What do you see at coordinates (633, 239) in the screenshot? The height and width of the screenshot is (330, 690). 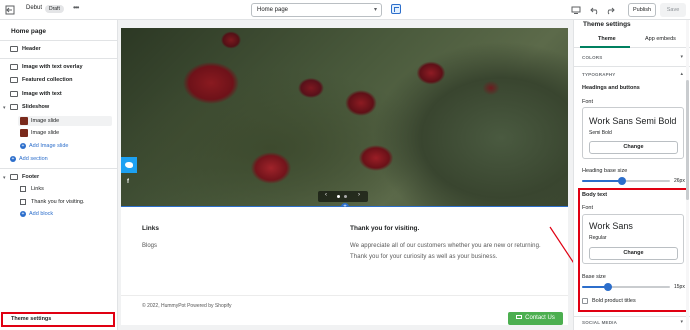 I see `body-font-picker: Work Sans Regular Change` at bounding box center [633, 239].